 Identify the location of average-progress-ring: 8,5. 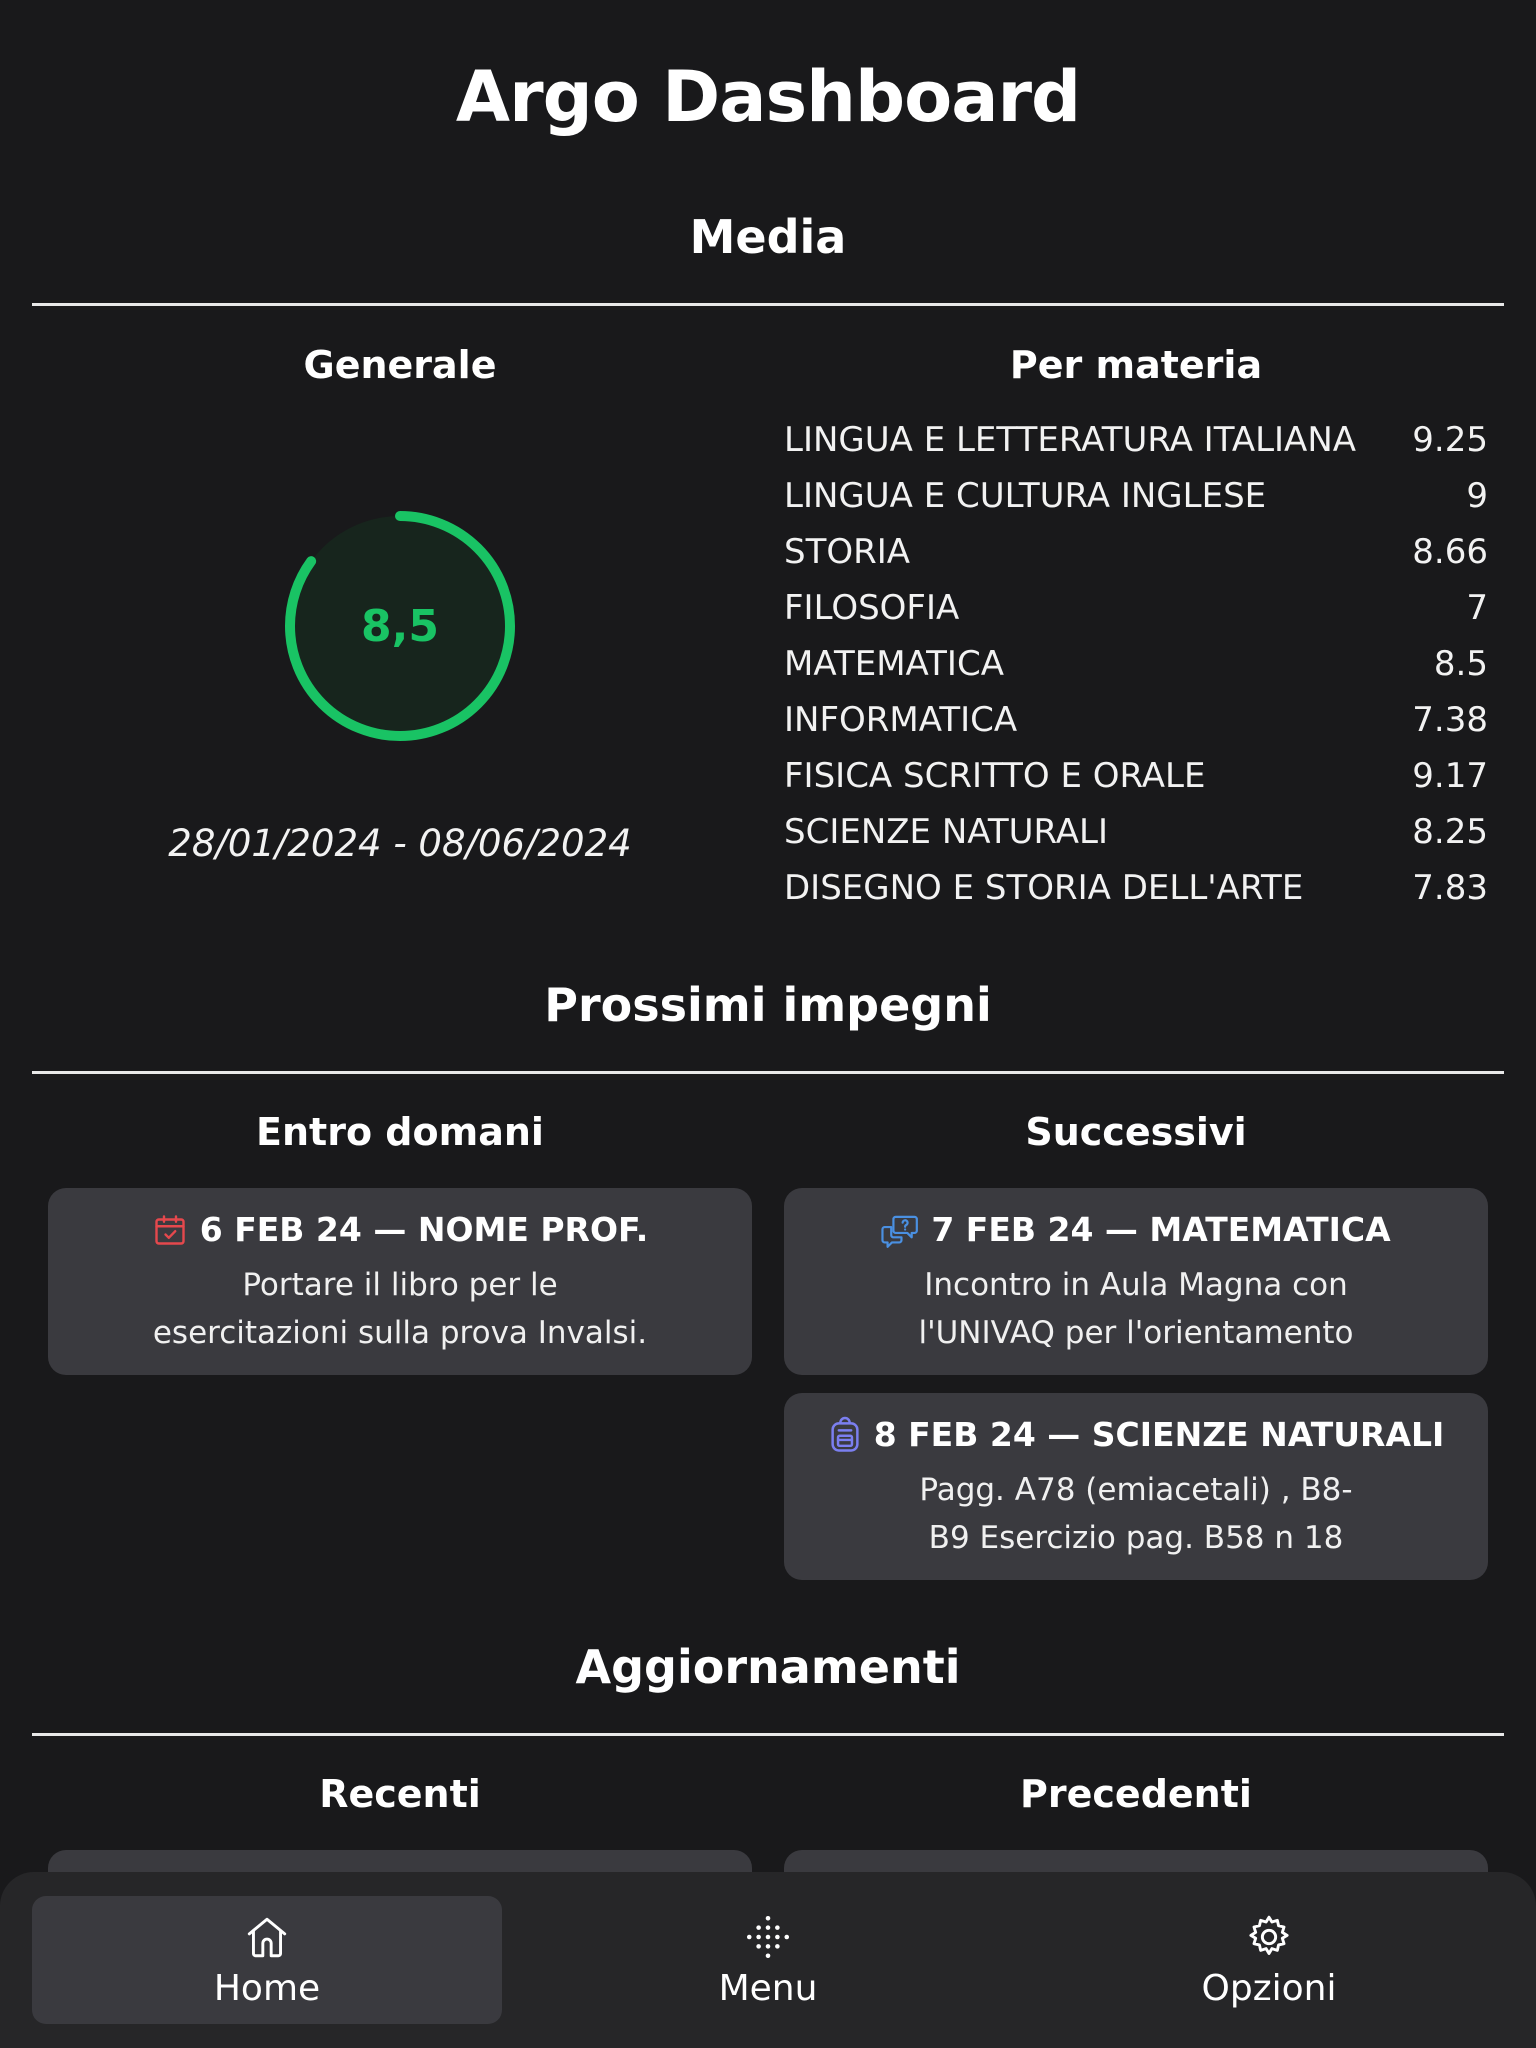
(400, 626).